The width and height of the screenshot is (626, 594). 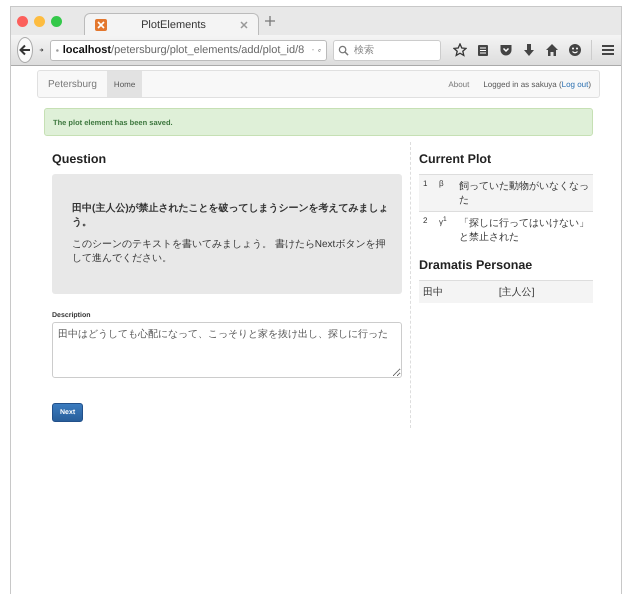 What do you see at coordinates (427, 193) in the screenshot?
I see `table-cell: 1` at bounding box center [427, 193].